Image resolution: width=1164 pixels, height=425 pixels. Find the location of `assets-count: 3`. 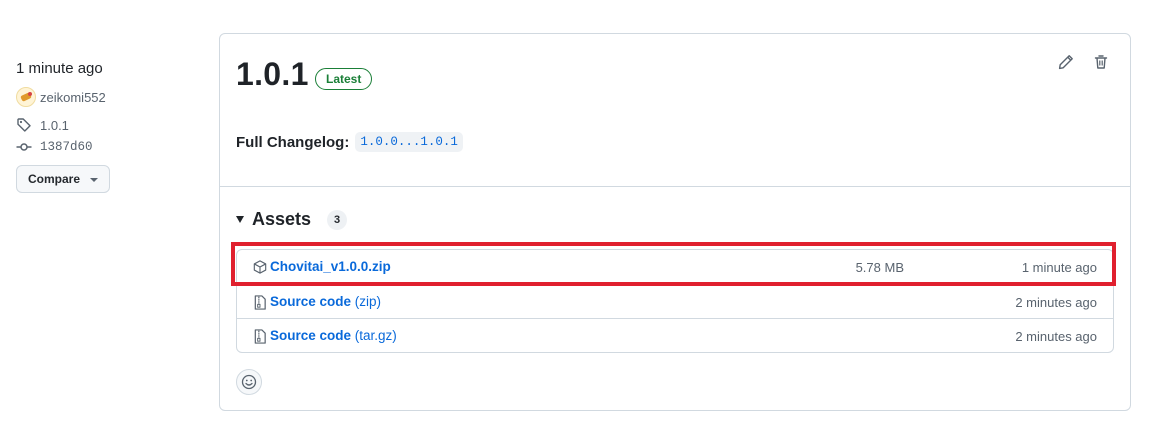

assets-count: 3 is located at coordinates (337, 219).